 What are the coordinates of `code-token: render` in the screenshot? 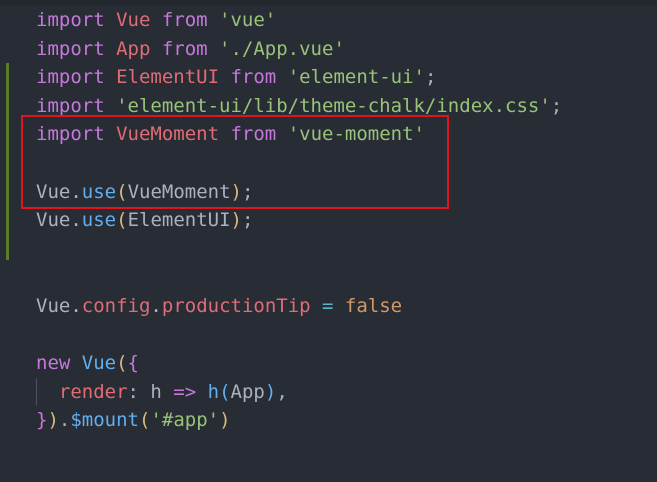 It's located at (82, 391).